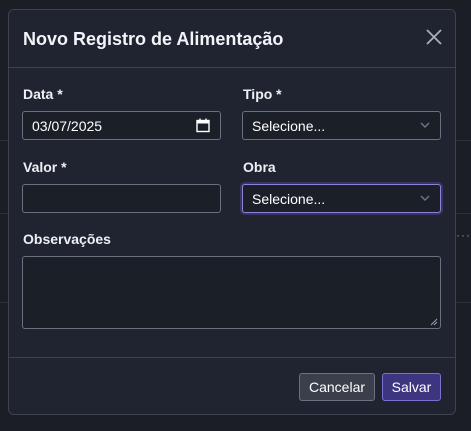 This screenshot has width=471, height=431. I want to click on dialog-title: Novo Registro de Alimentação, so click(153, 39).